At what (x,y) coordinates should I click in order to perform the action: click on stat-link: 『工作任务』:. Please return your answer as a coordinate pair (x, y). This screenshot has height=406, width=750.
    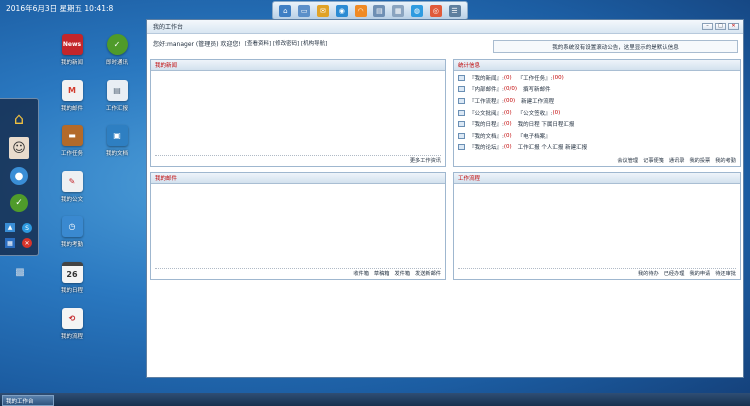
    Looking at the image, I should click on (535, 78).